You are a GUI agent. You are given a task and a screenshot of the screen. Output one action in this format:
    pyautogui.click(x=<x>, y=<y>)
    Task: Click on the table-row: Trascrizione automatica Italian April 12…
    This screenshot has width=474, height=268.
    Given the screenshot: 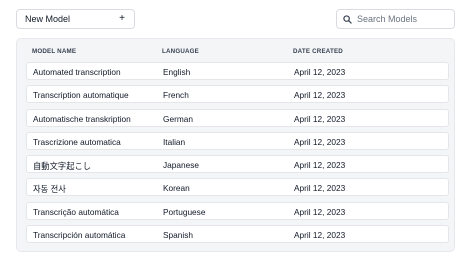 What is the action you would take?
    pyautogui.click(x=237, y=140)
    